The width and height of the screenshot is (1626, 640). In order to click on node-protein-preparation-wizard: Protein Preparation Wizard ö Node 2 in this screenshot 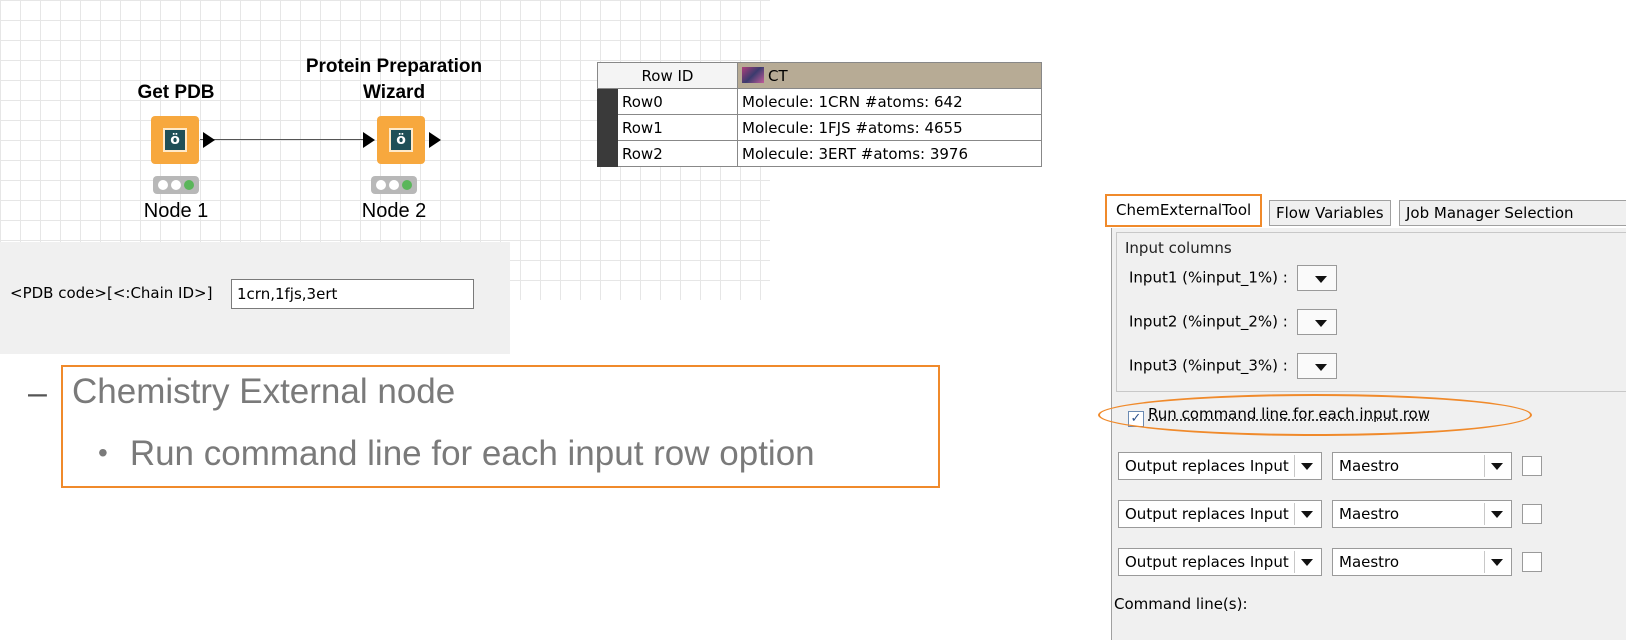, I will do `click(394, 138)`.